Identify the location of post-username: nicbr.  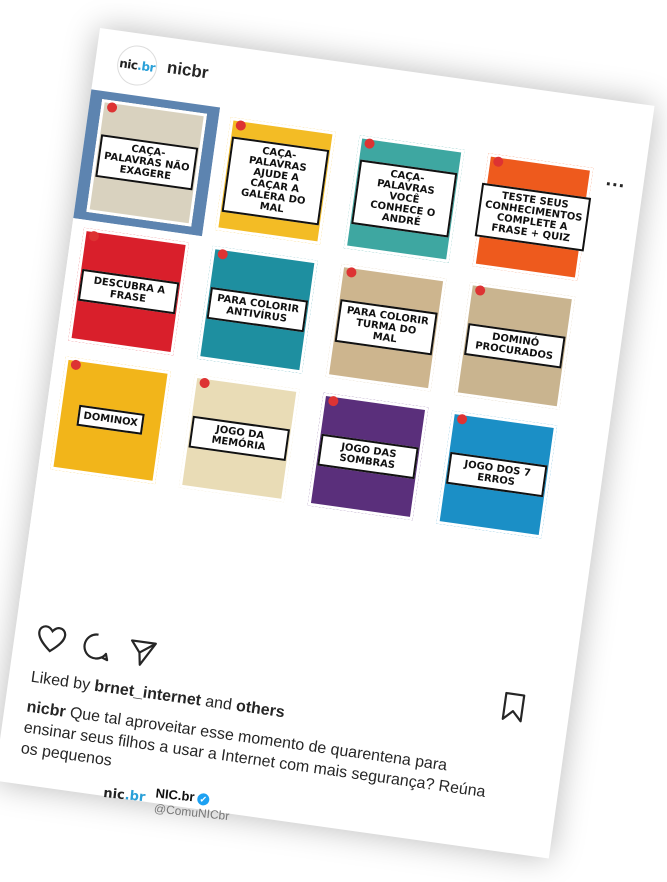
(188, 71).